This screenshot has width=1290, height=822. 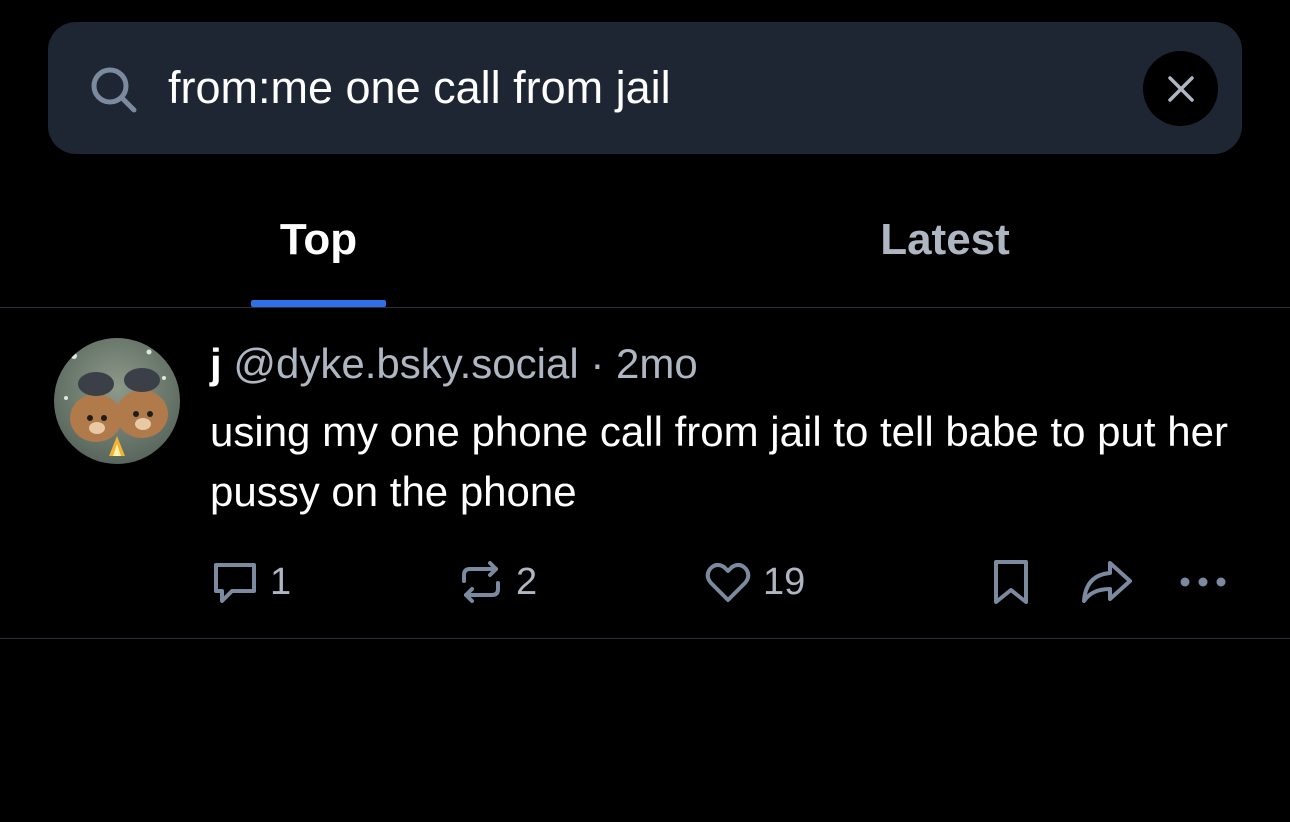 I want to click on bookmark-icon, so click(x=1011, y=582).